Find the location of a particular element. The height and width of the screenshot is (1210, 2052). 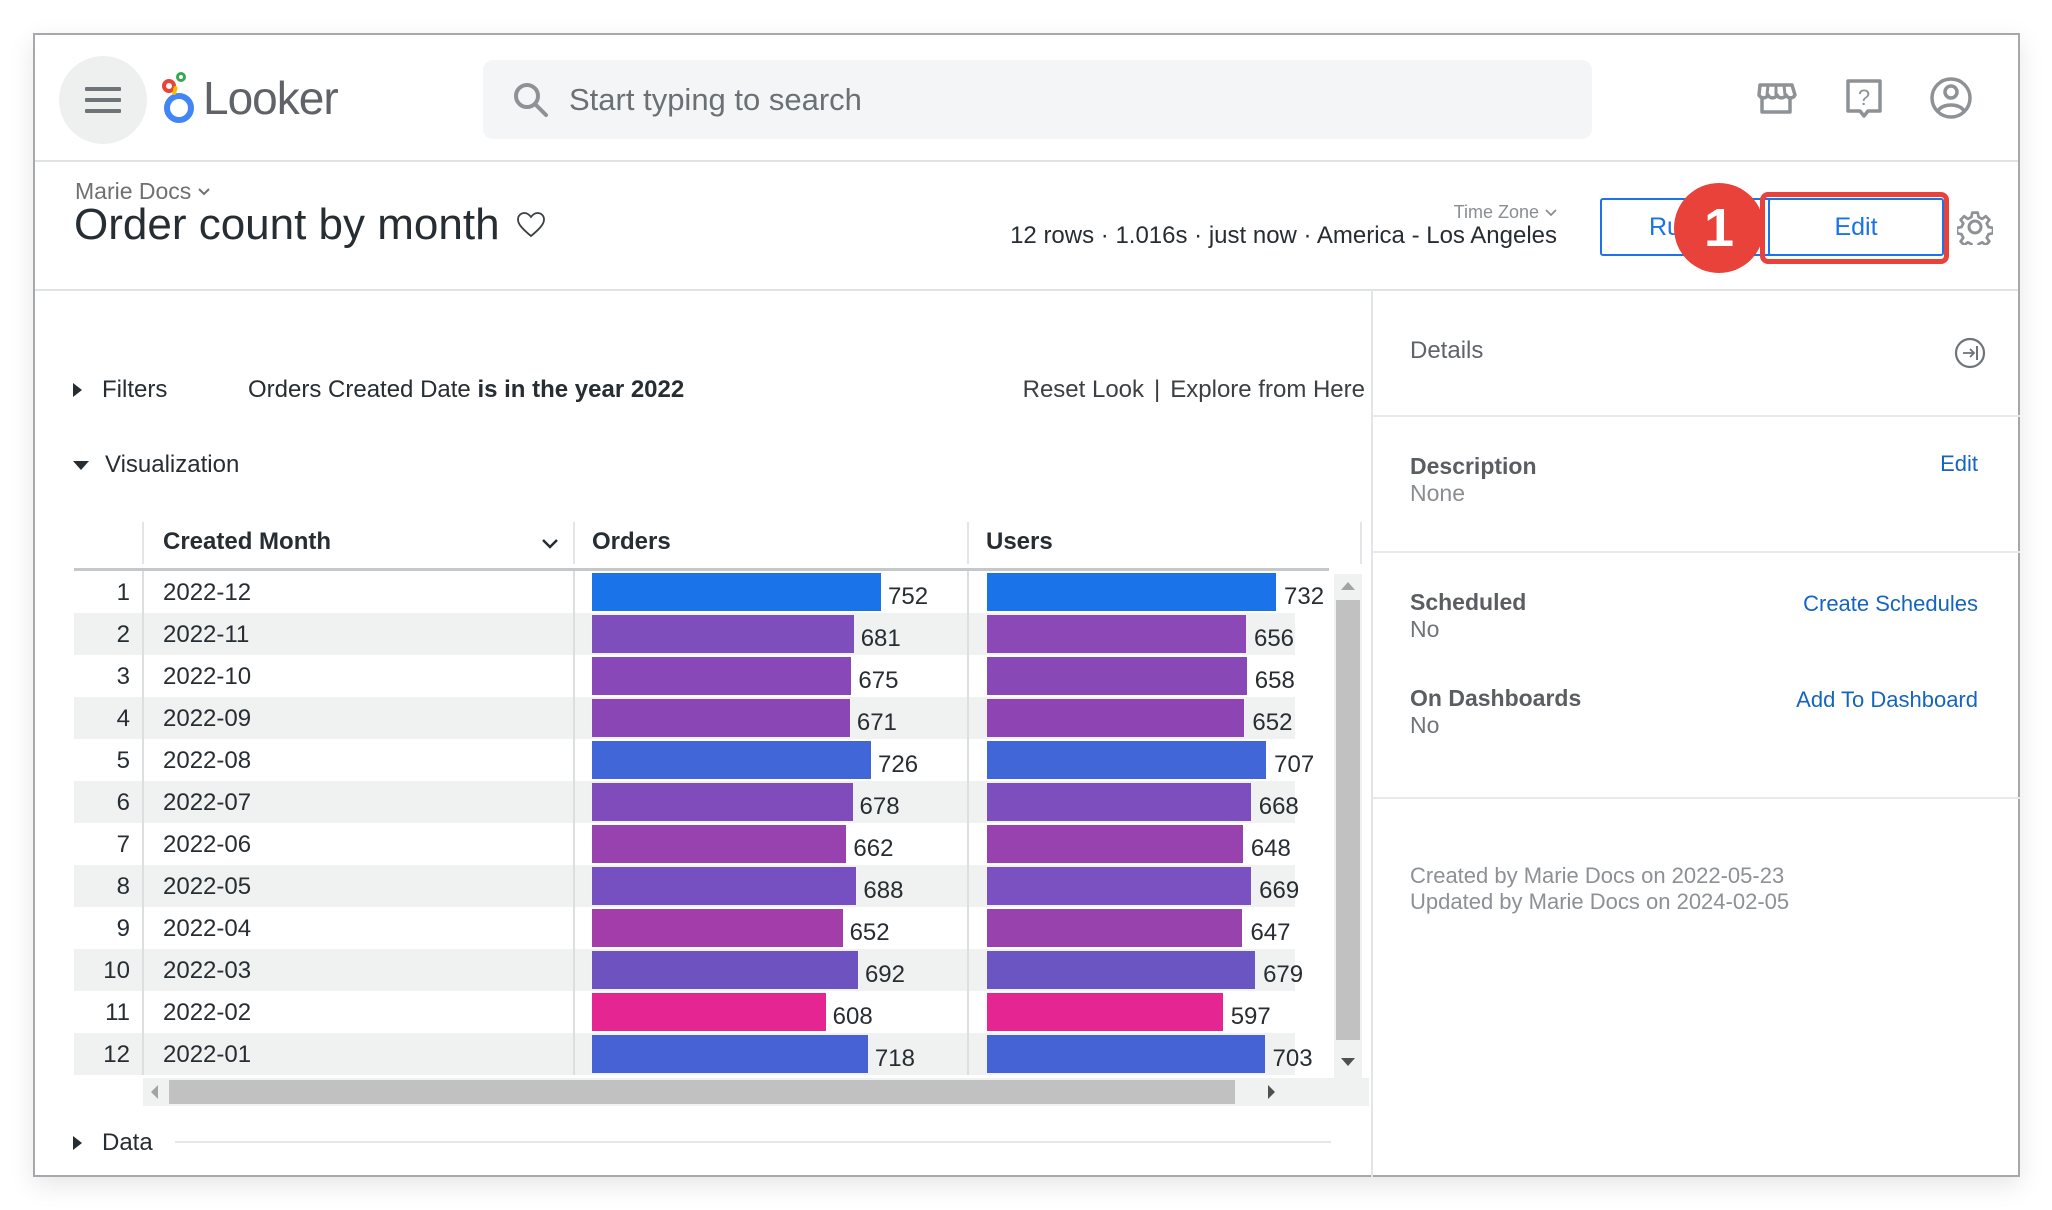

table-row: 6 2022-07 678 668 is located at coordinates (686, 802).